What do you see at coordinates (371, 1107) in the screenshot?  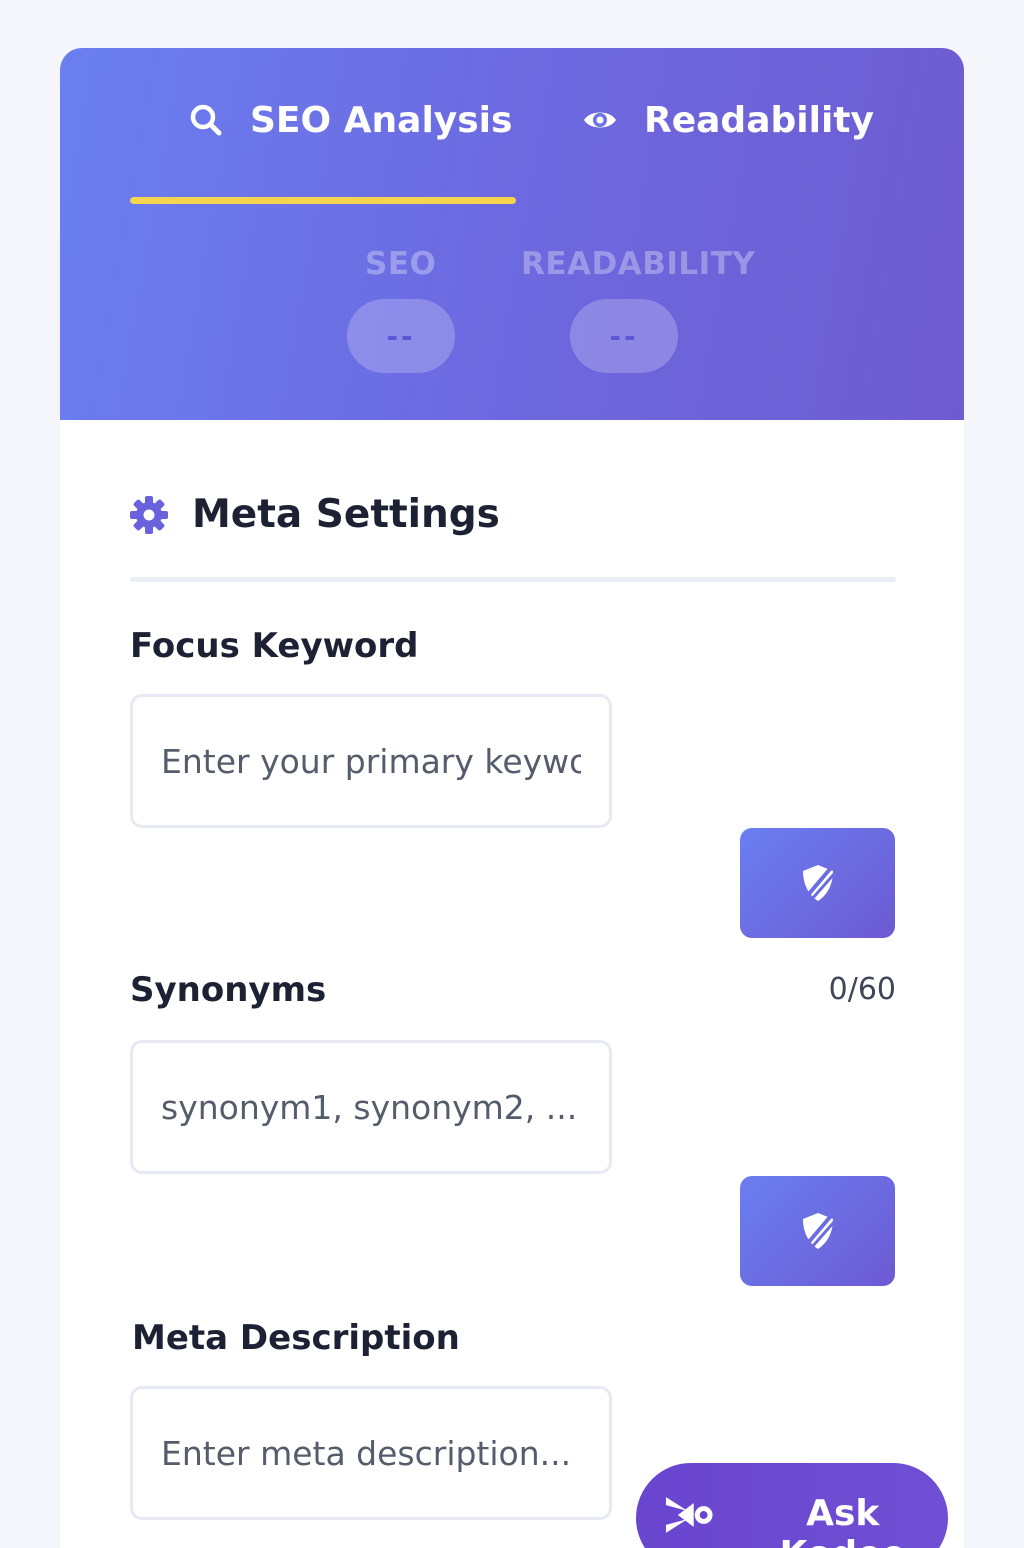 I see `synonyms-input` at bounding box center [371, 1107].